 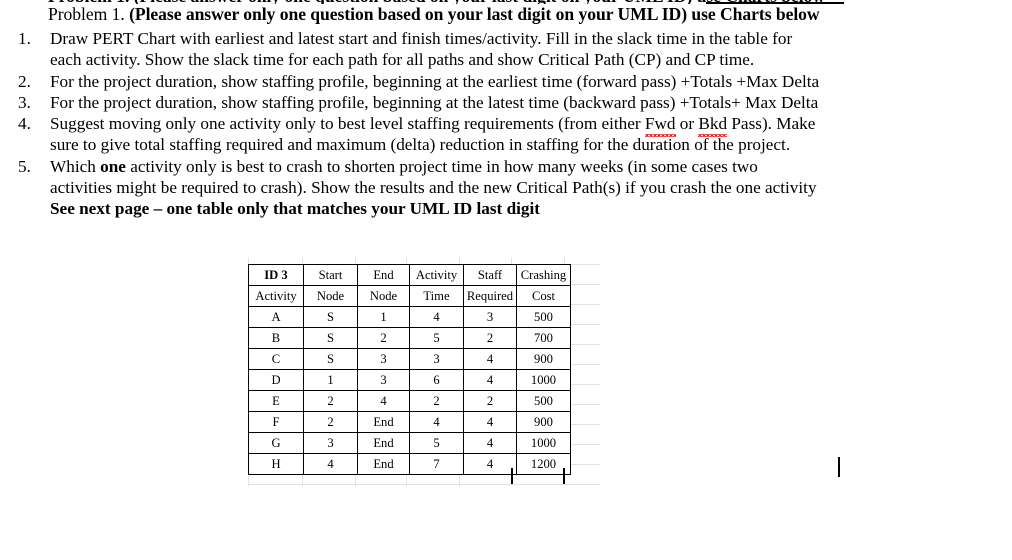 I want to click on table-header-cell: Cost, so click(x=543, y=296).